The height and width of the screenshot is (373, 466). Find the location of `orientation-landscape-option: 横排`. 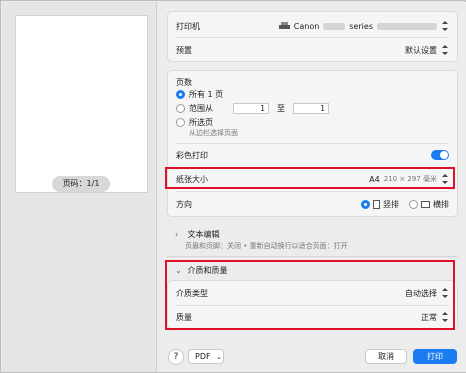

orientation-landscape-option: 横排 is located at coordinates (429, 204).